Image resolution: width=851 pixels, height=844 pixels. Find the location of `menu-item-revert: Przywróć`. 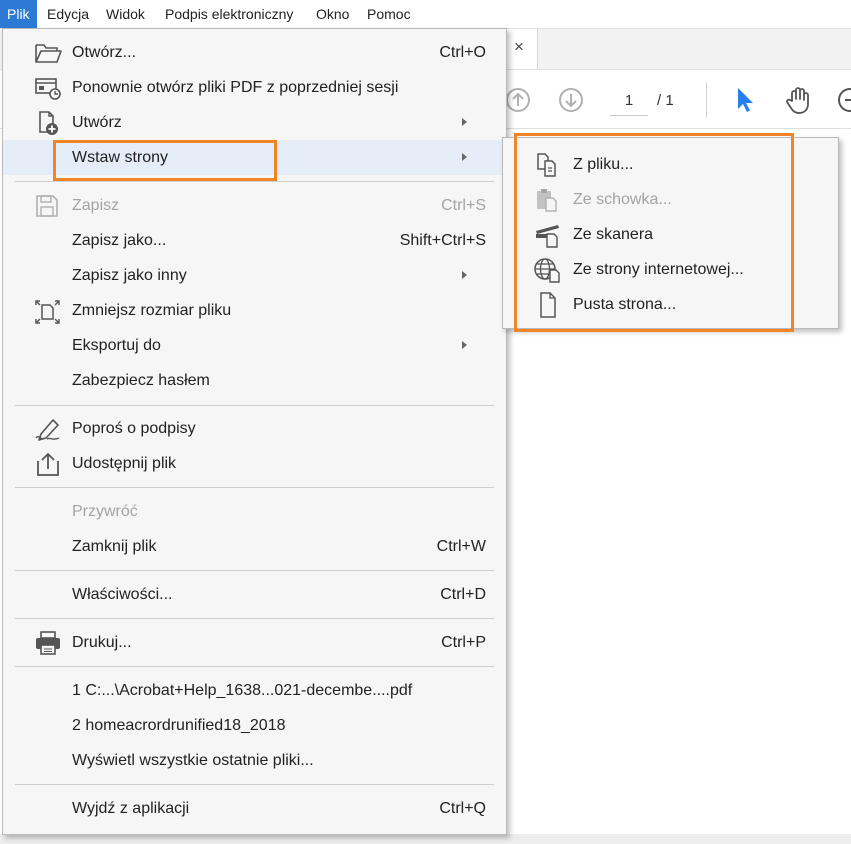

menu-item-revert: Przywróć is located at coordinates (254, 511).